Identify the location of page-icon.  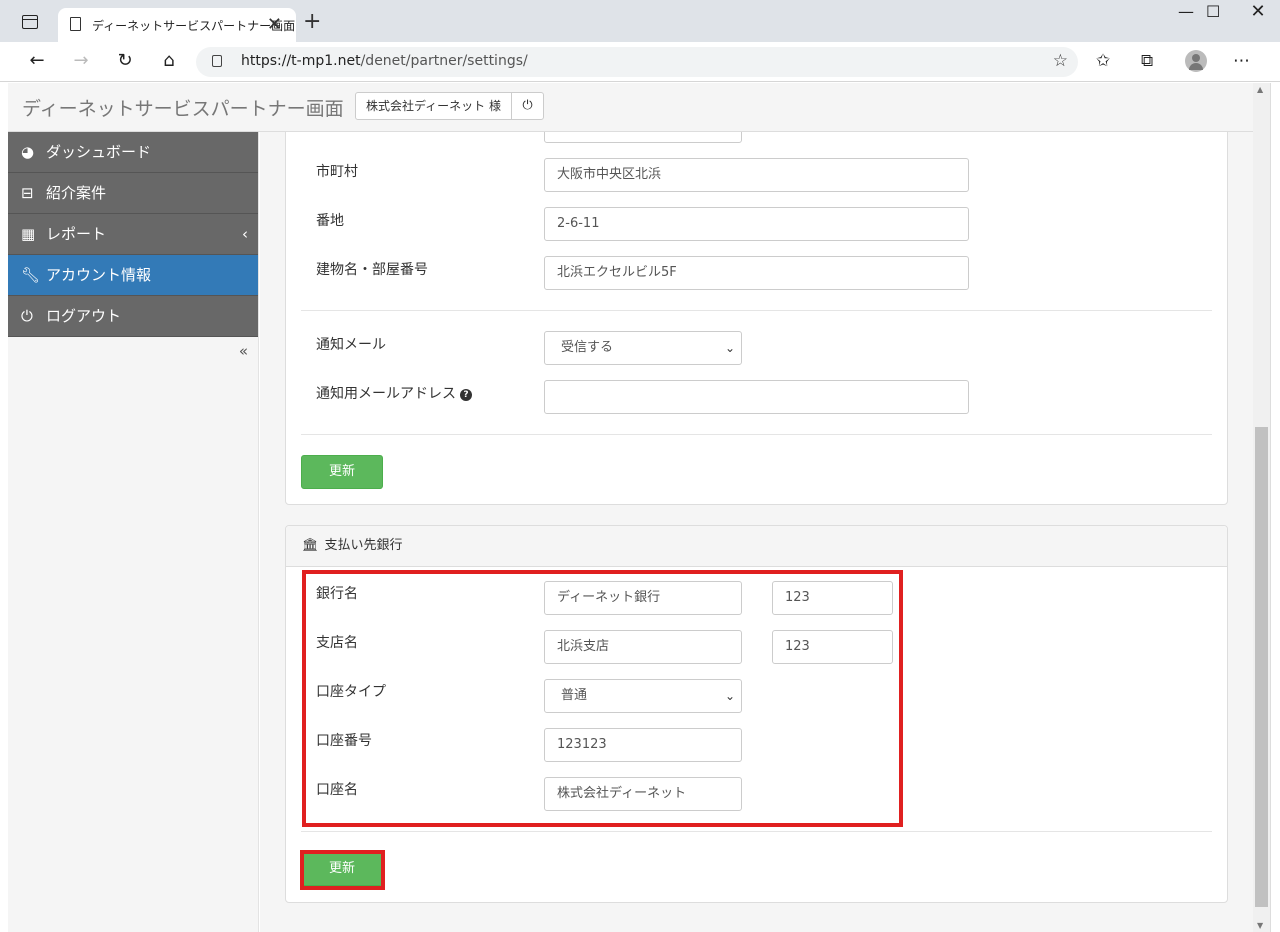
(75, 24).